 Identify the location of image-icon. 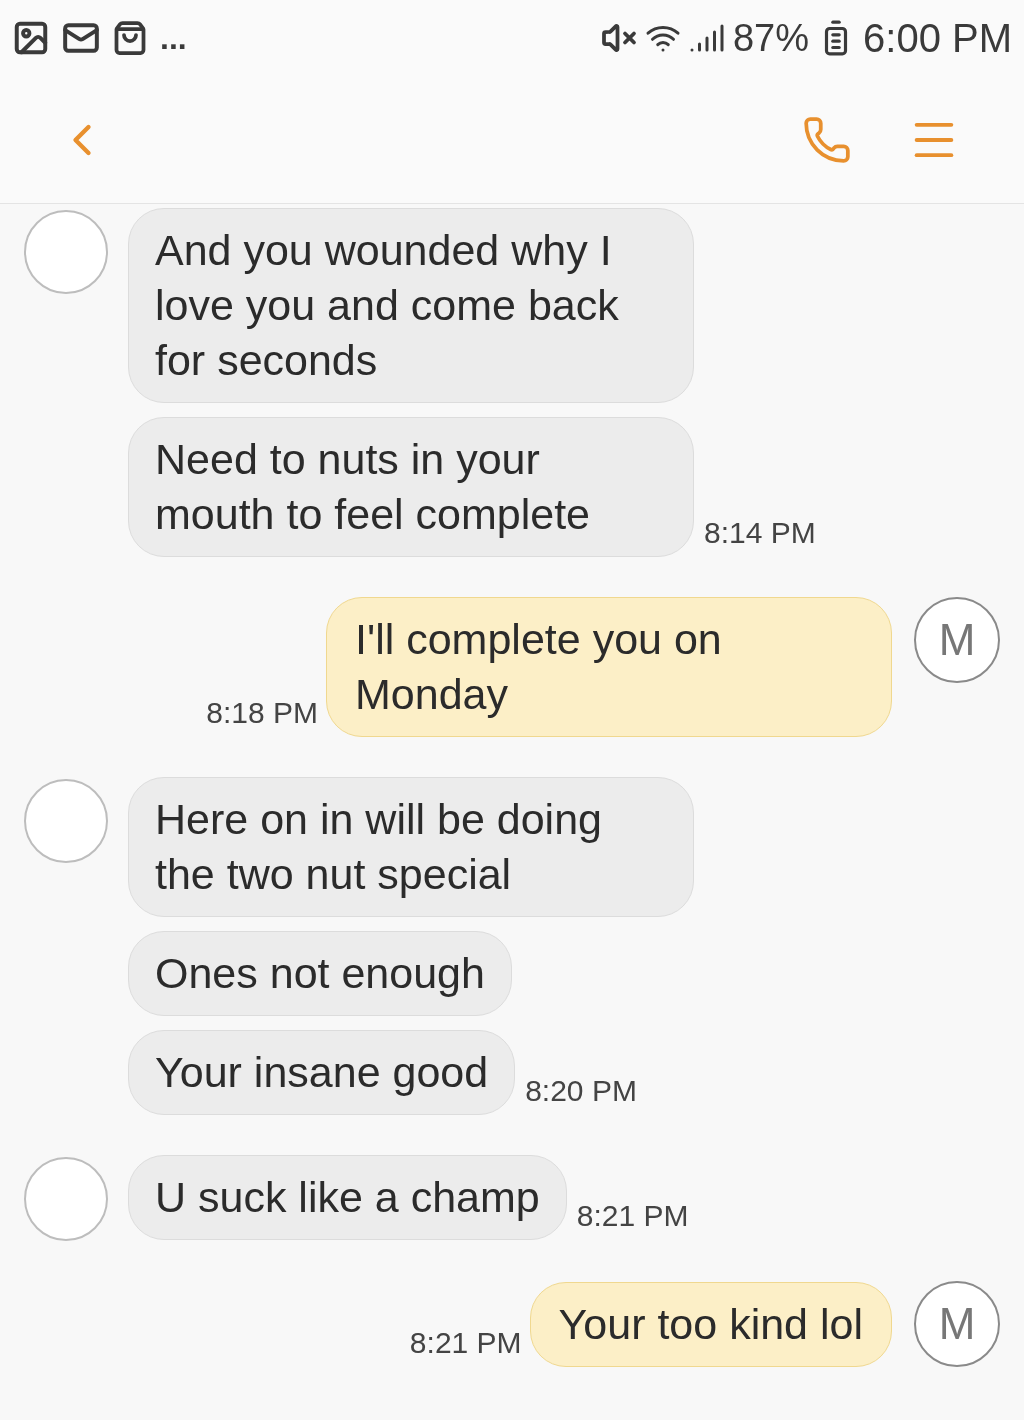
(31, 38).